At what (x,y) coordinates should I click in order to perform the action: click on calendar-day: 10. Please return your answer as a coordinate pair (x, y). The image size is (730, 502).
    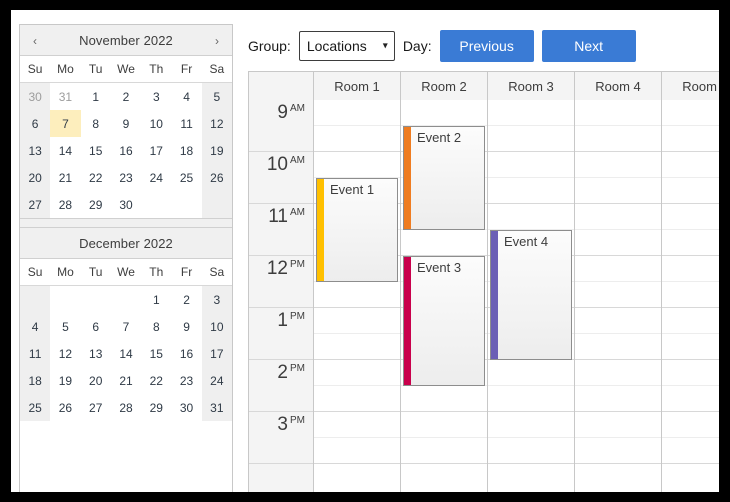
    Looking at the image, I should click on (156, 123).